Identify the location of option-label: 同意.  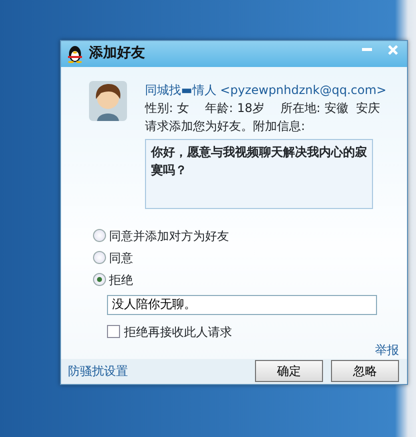
(121, 257).